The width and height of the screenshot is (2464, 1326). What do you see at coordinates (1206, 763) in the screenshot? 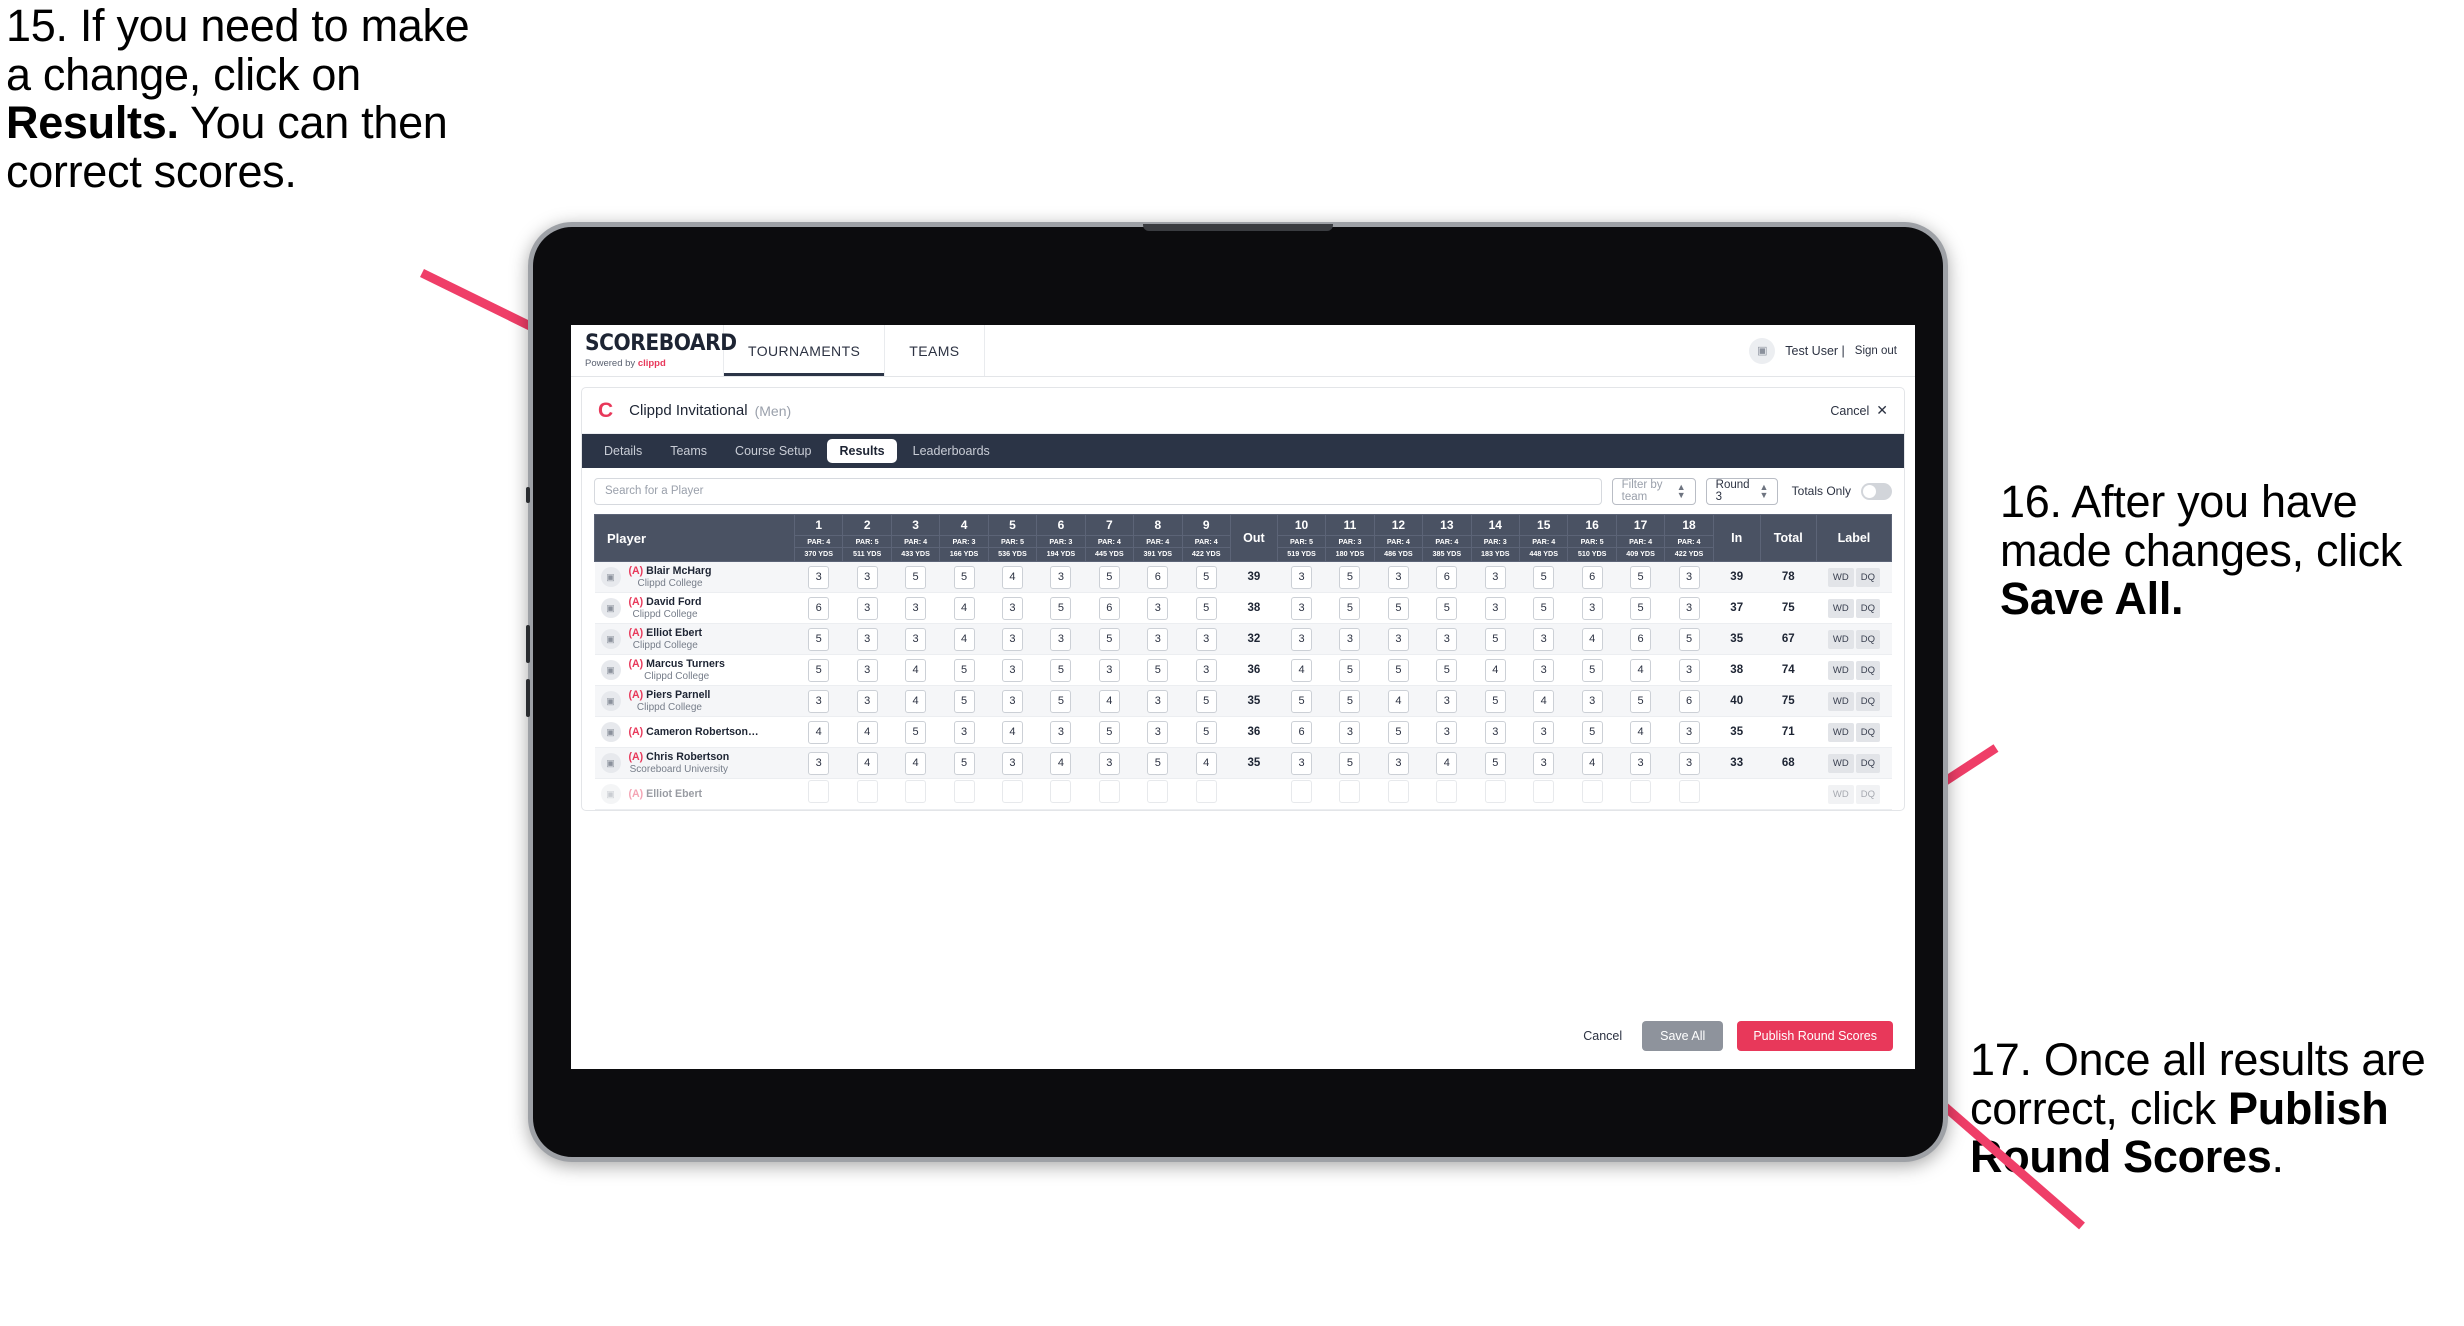
I see `score-cell-hole-9: 4` at bounding box center [1206, 763].